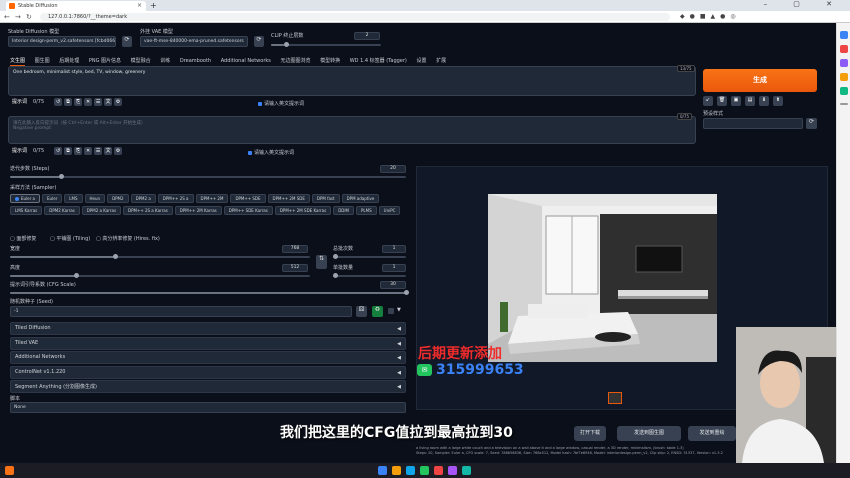  Describe the element at coordinates (811, 123) in the screenshot. I see `refresh-style-icon: ⟳` at that location.